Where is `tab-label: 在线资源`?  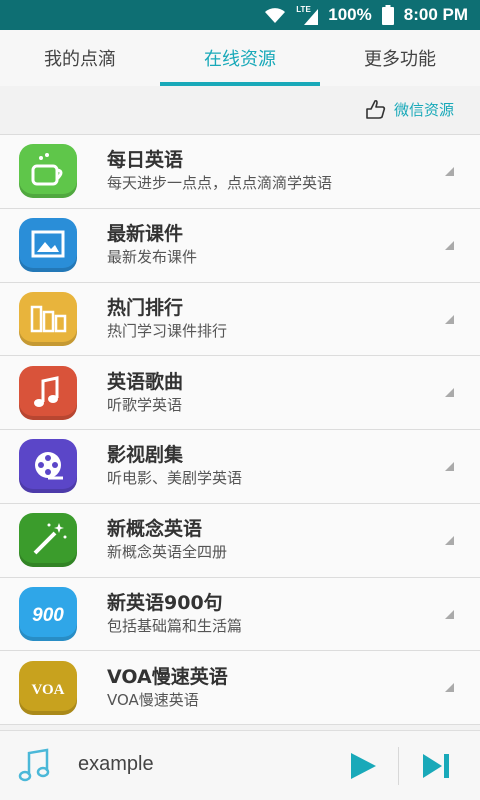
tab-label: 在线资源 is located at coordinates (240, 59).